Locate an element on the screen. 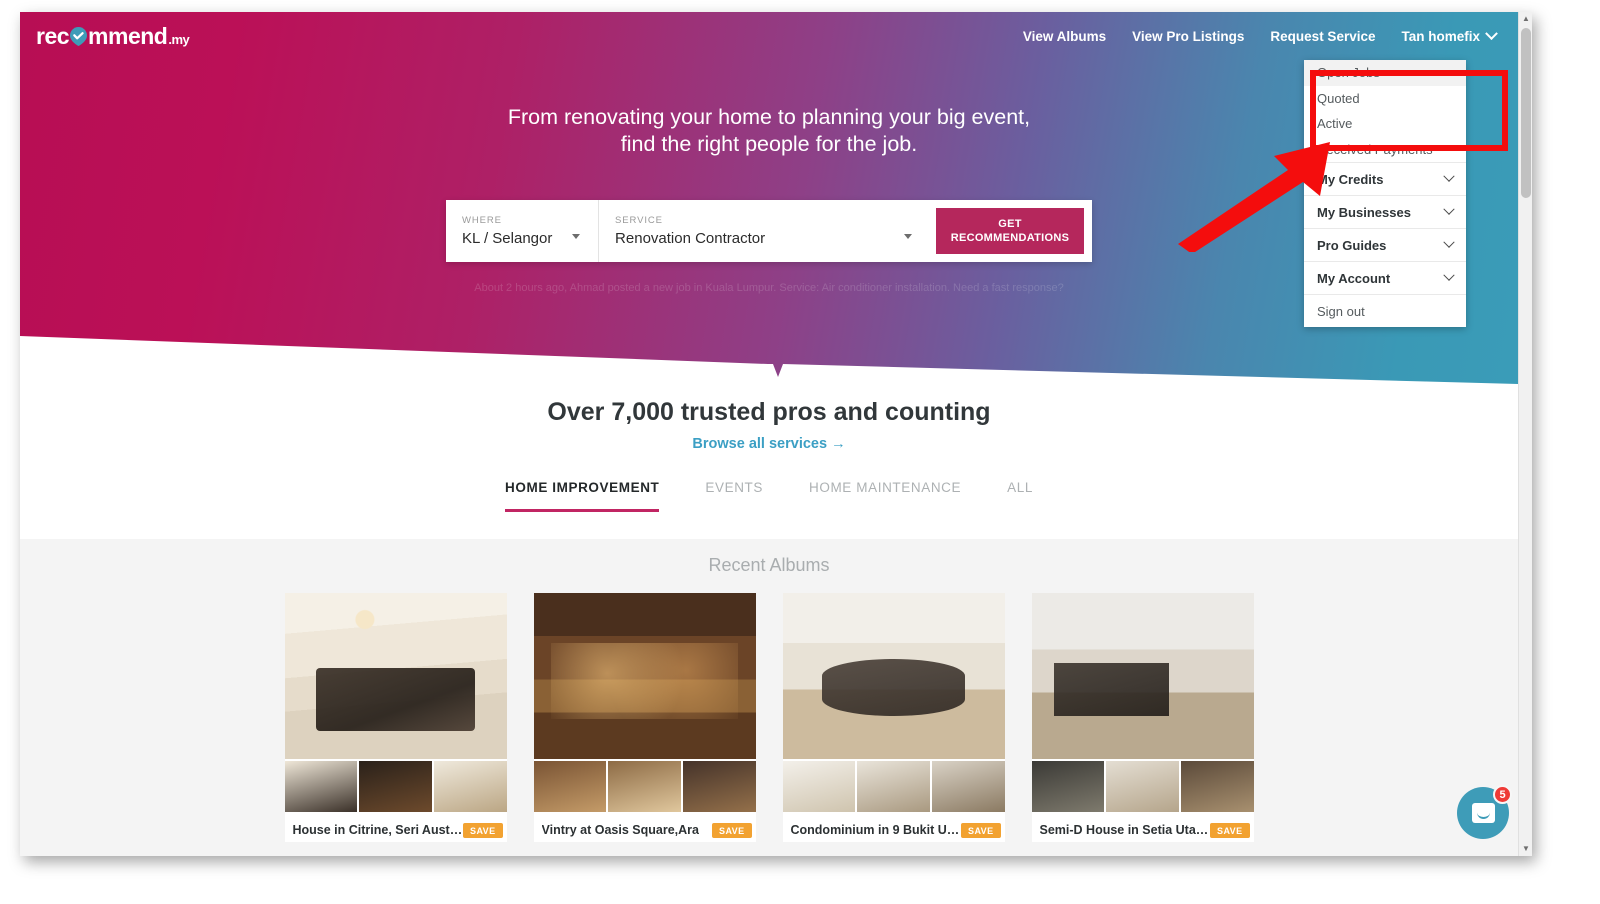 This screenshot has height=904, width=1600. dropdown-item-my-credits: My Credits is located at coordinates (1385, 178).